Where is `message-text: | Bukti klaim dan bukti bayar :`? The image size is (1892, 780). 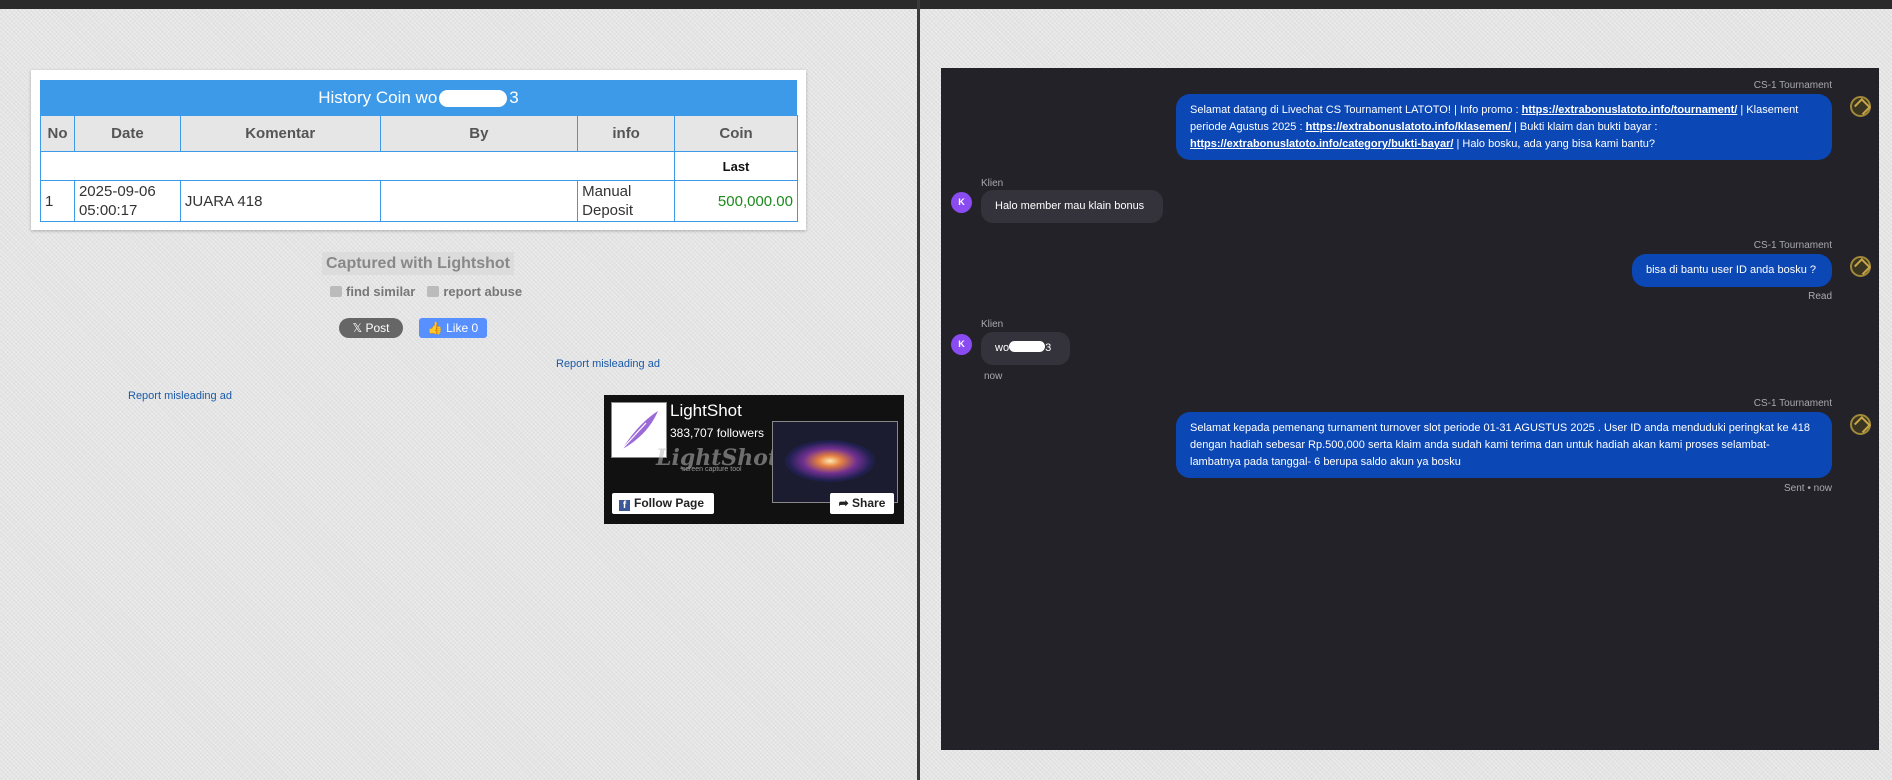
message-text: | Bukti klaim dan bukti bayar : is located at coordinates (1584, 127).